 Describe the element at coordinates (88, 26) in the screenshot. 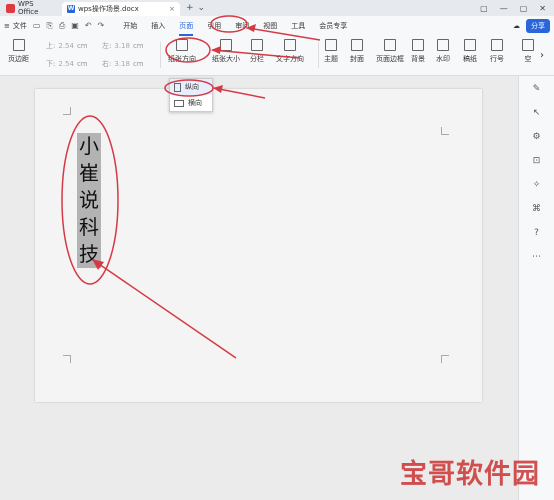

I see `undo-icon: ↶` at that location.